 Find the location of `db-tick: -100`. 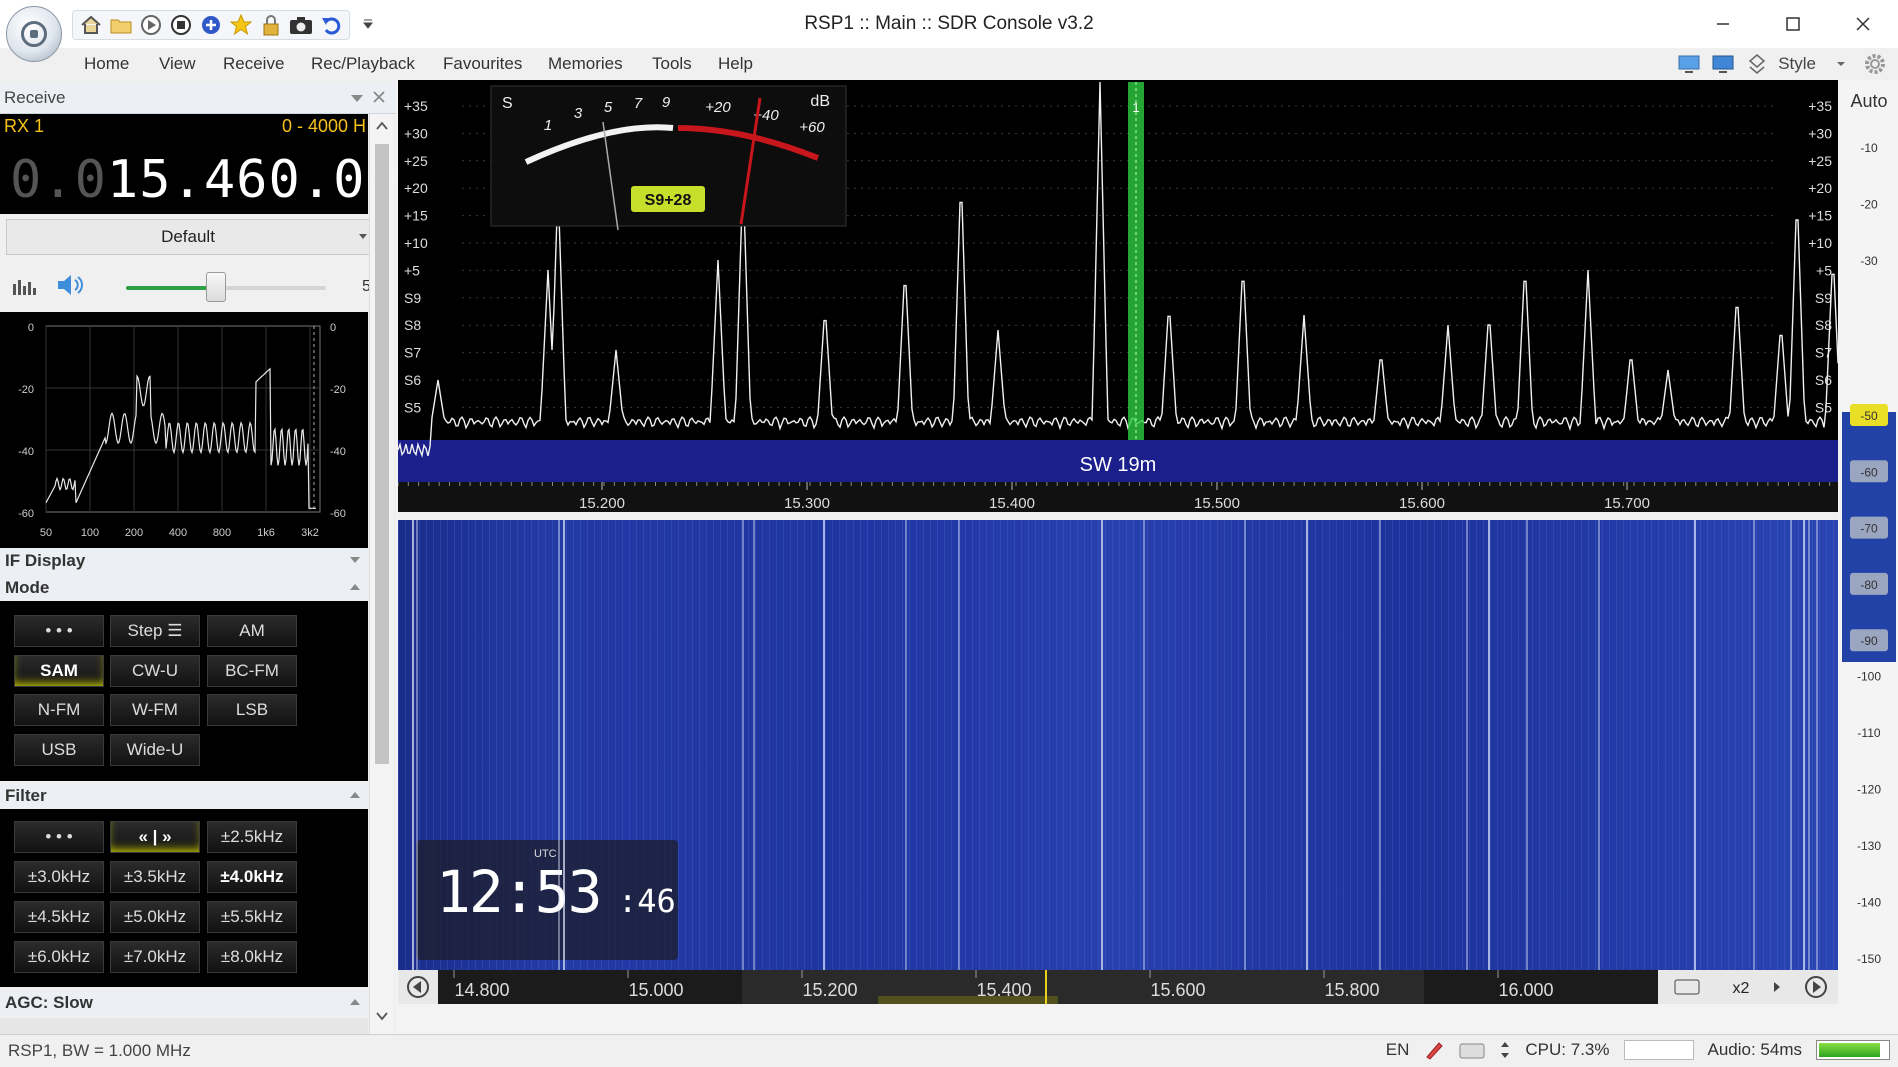

db-tick: -100 is located at coordinates (1869, 677).